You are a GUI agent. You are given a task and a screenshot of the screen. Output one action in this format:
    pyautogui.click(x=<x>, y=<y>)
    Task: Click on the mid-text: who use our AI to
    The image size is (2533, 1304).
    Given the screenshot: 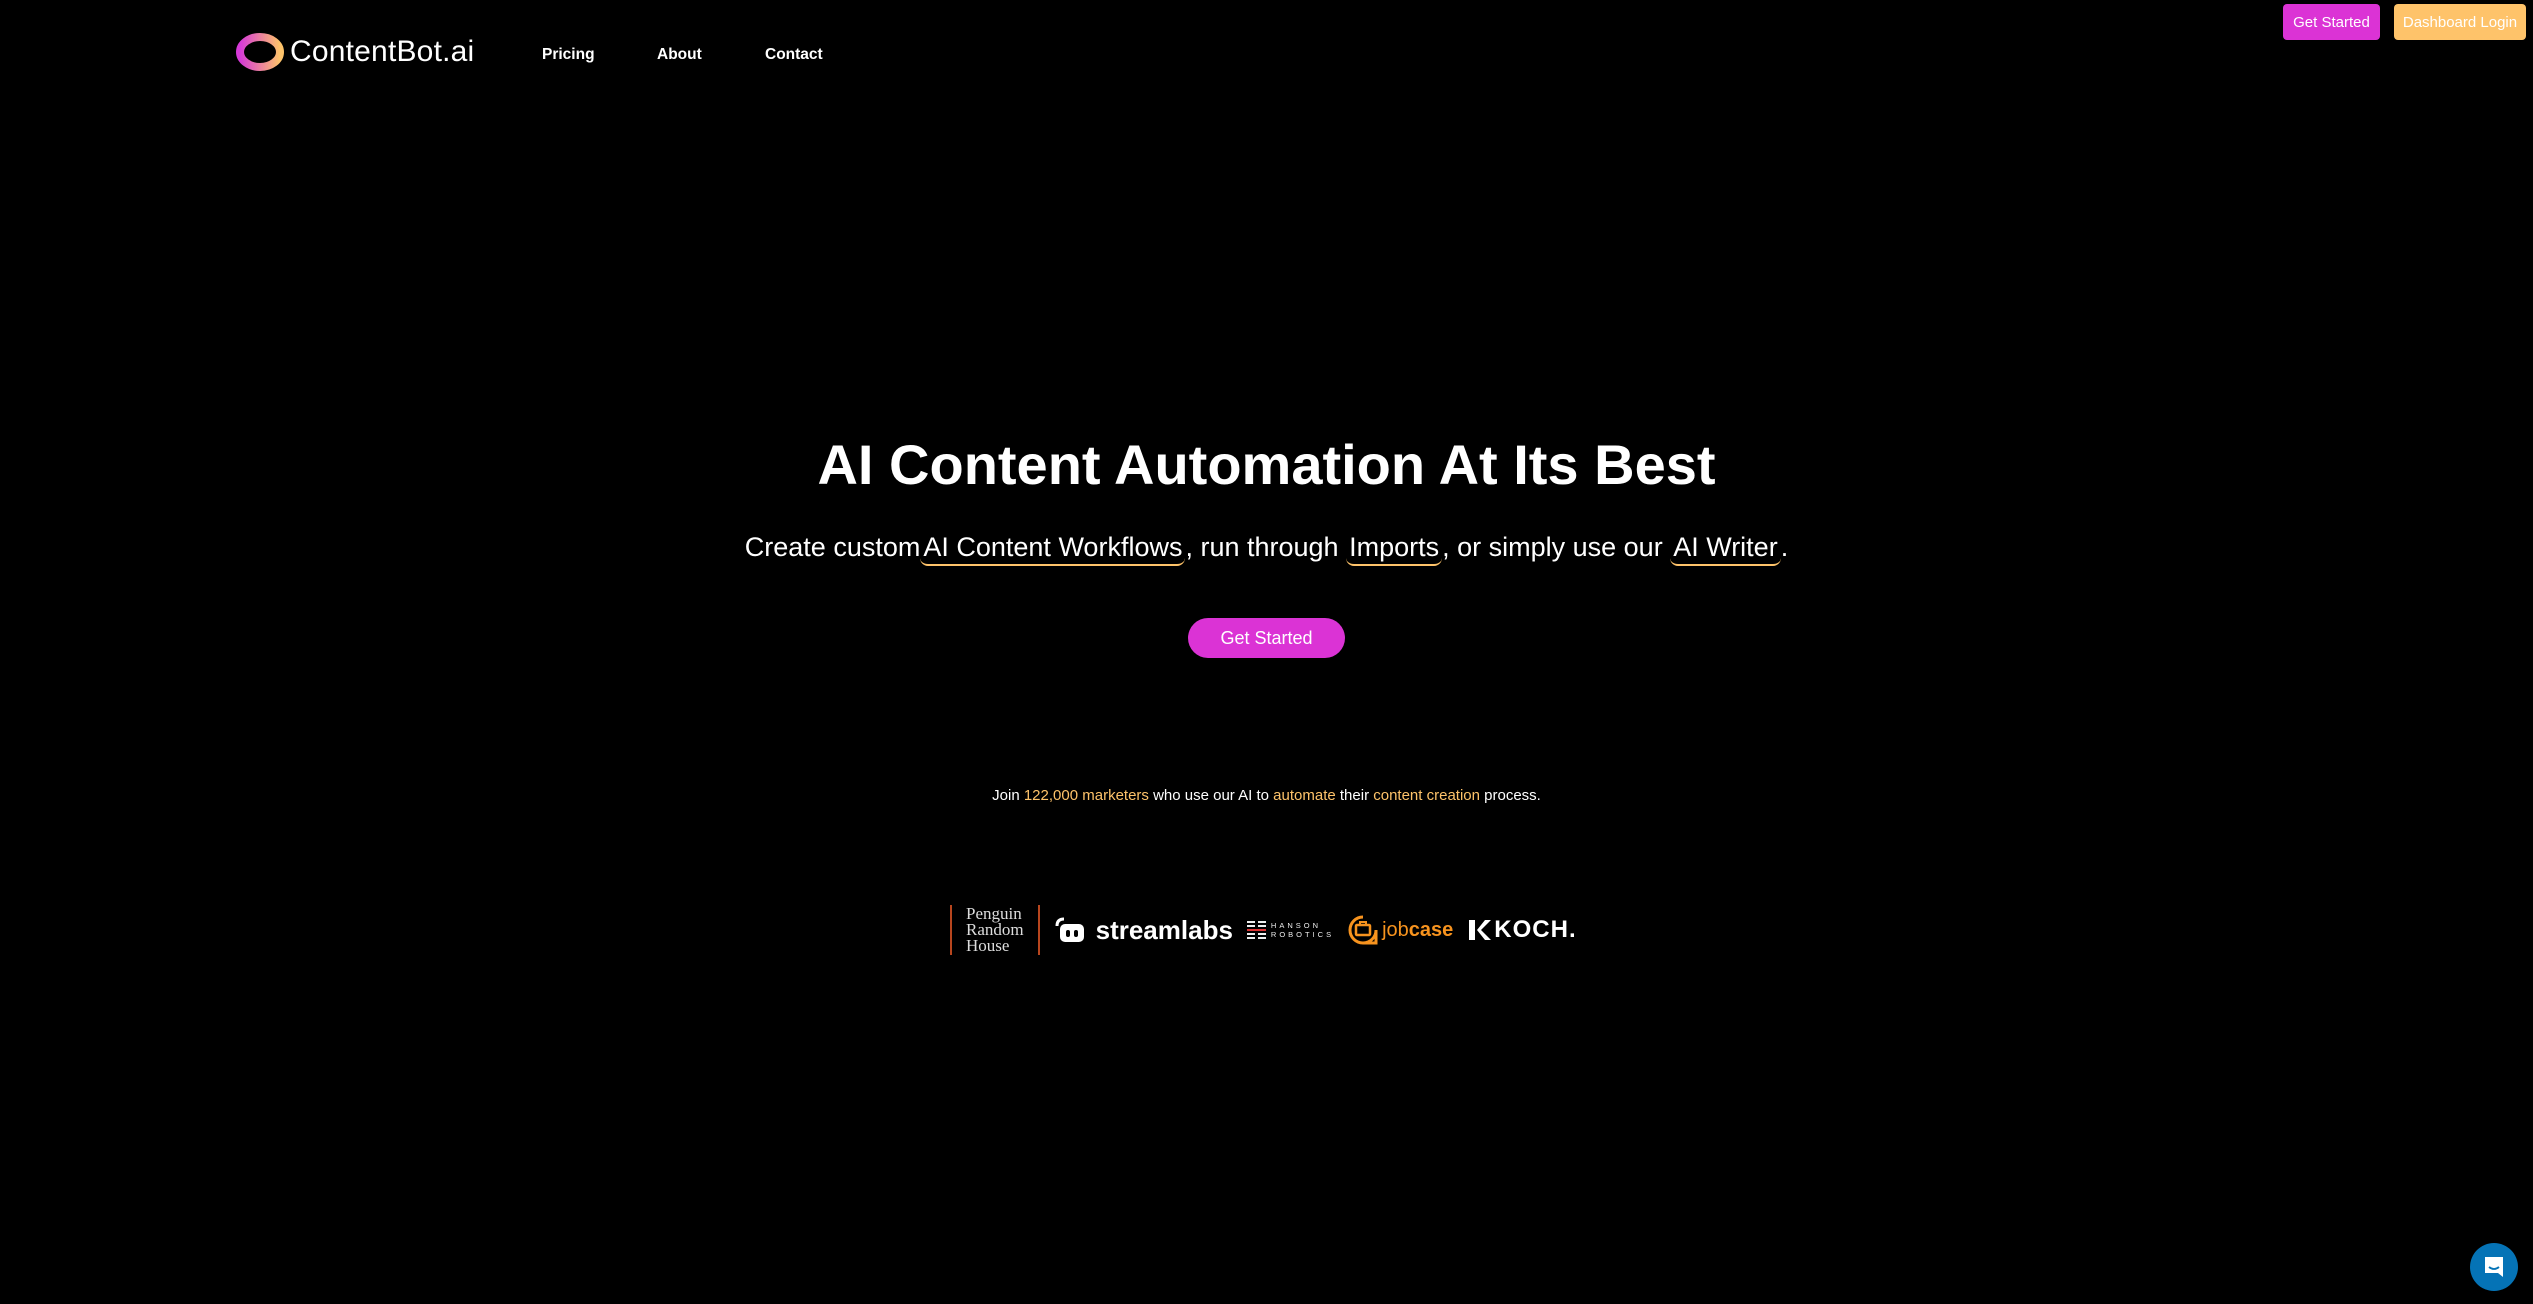 What is the action you would take?
    pyautogui.click(x=1211, y=795)
    